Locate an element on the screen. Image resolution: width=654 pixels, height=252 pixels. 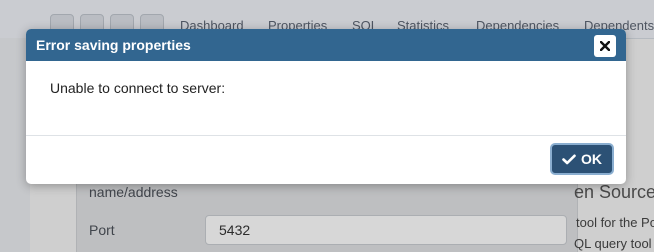
close-button is located at coordinates (605, 46).